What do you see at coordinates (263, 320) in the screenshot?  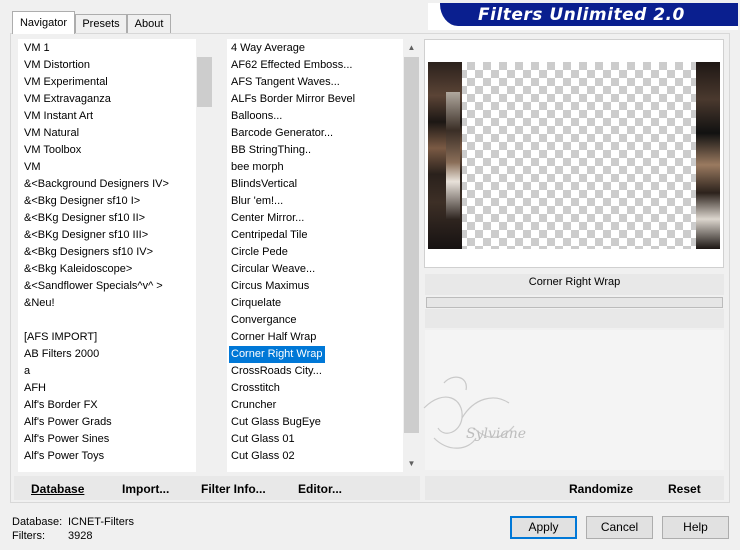 I see `filter-list-item: Convergance` at bounding box center [263, 320].